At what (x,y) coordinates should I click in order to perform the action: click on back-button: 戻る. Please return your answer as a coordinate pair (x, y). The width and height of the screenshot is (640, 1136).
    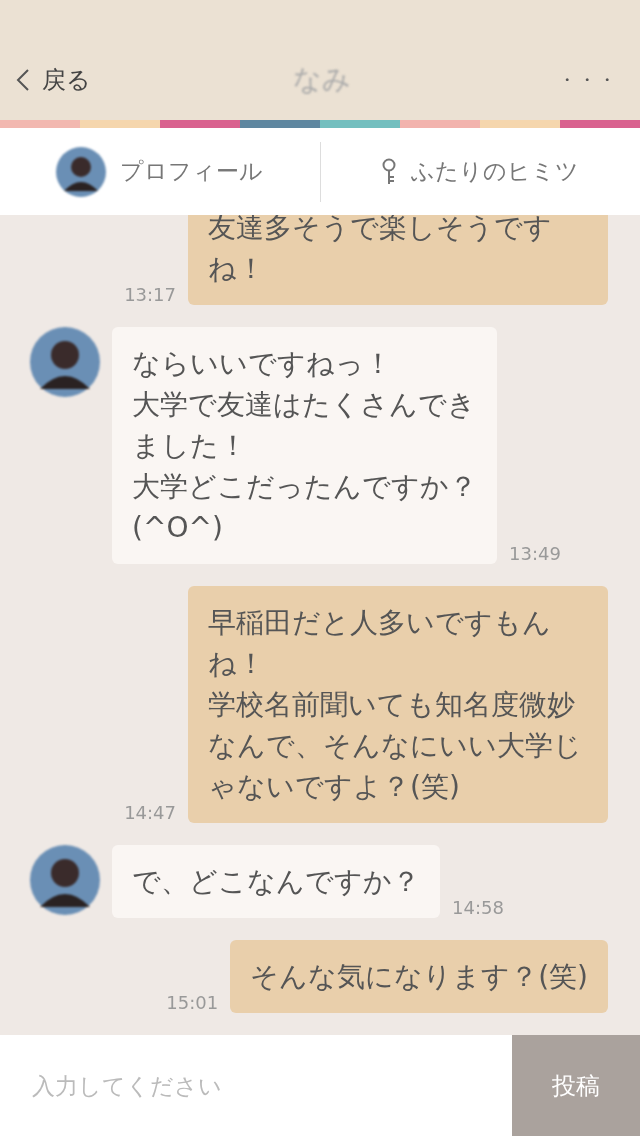
    Looking at the image, I should click on (53, 80).